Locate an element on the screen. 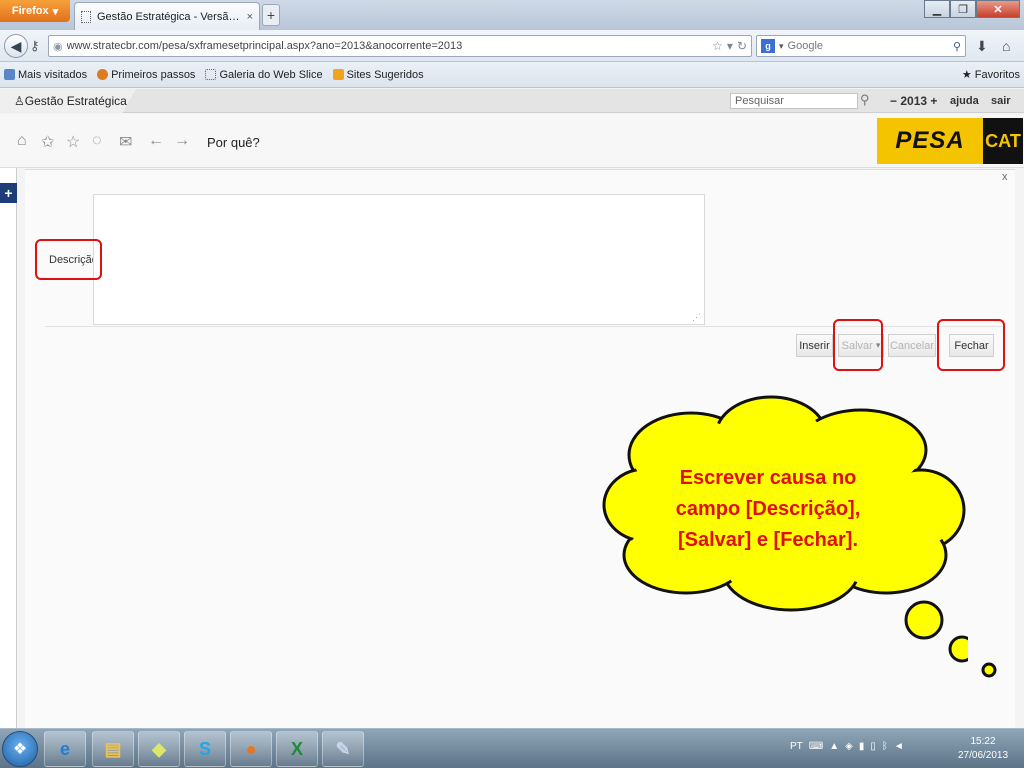  file-explorer-icon: ▤ is located at coordinates (113, 749).